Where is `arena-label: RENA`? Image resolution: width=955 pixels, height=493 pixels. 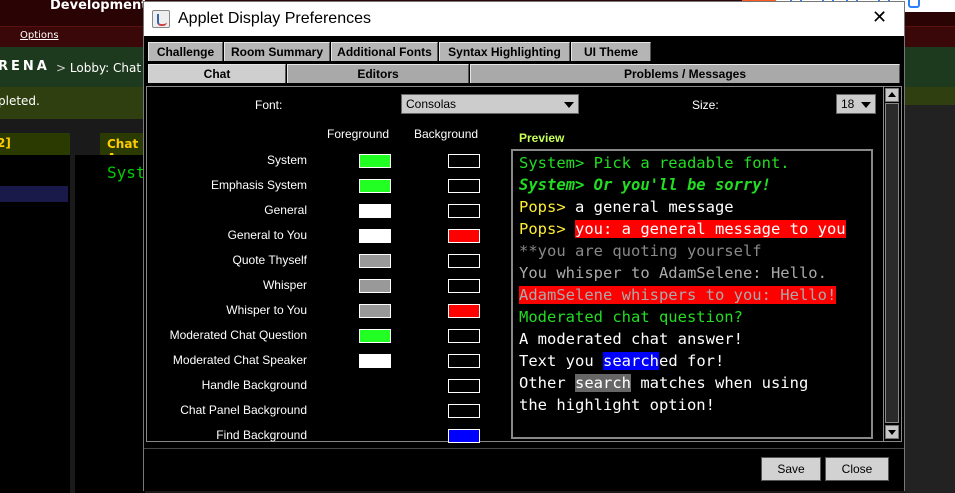 arena-label: RENA is located at coordinates (25, 66).